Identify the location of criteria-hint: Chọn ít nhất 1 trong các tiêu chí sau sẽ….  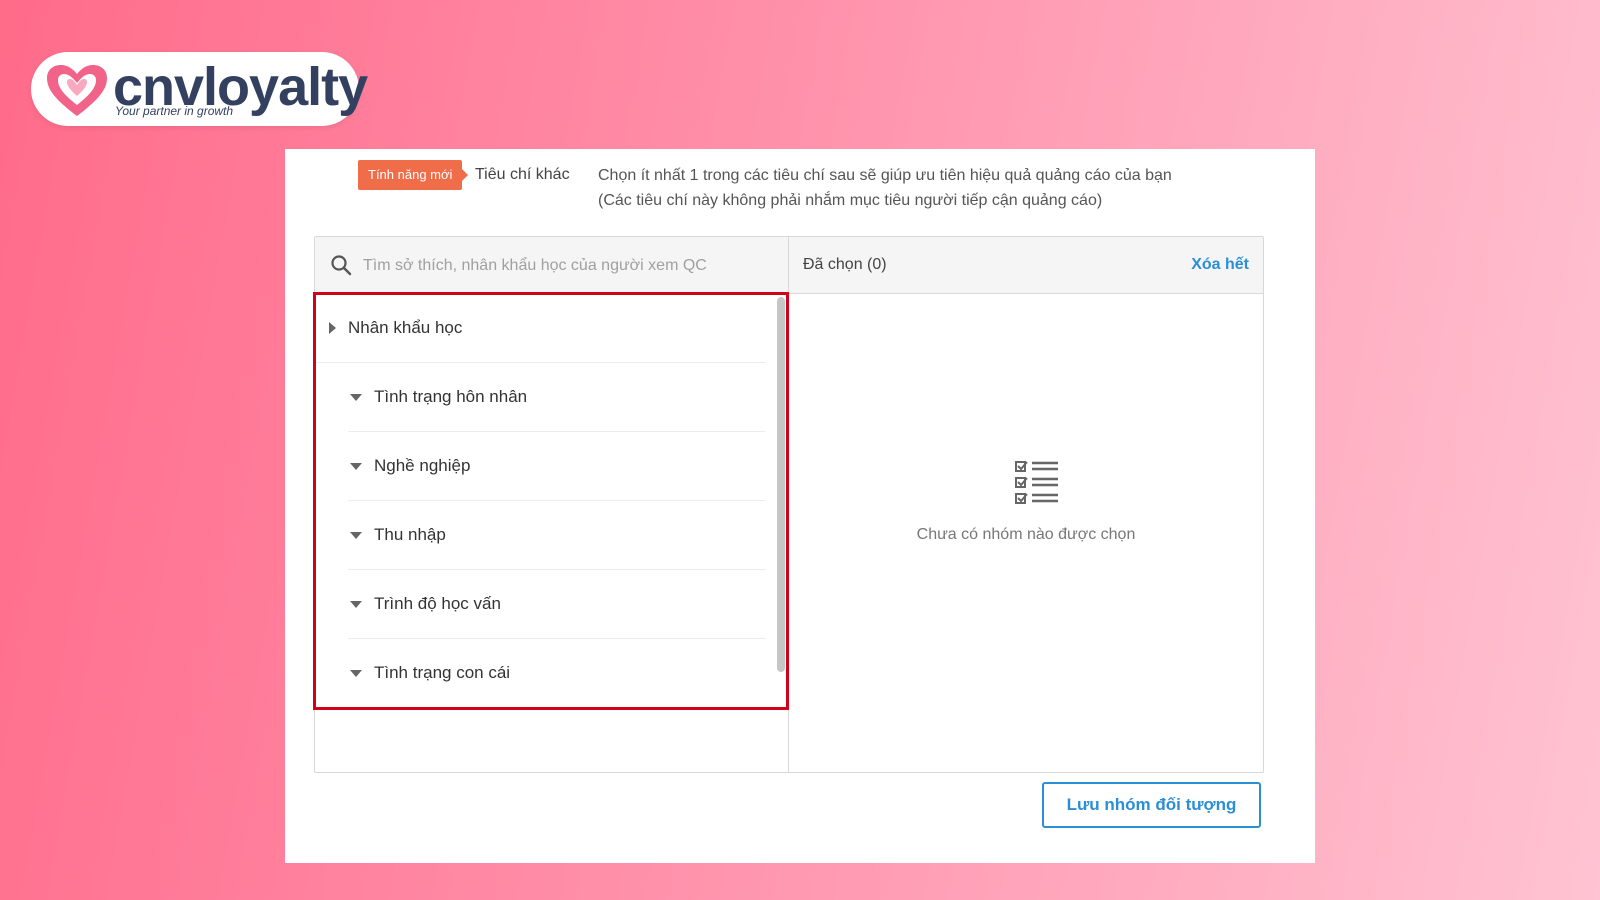
(938, 188).